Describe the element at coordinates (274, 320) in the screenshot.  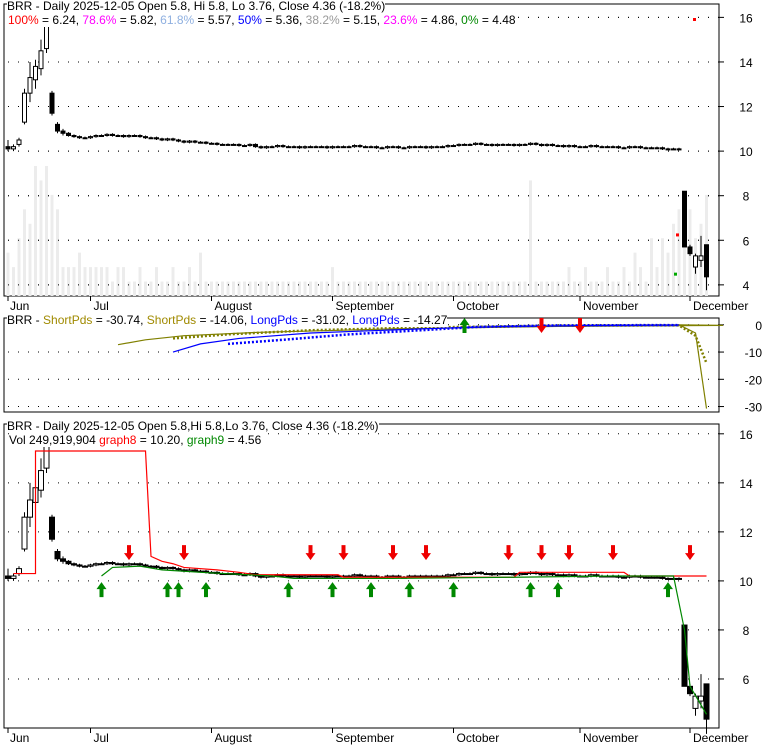
I see `series-name: LongPds` at that location.